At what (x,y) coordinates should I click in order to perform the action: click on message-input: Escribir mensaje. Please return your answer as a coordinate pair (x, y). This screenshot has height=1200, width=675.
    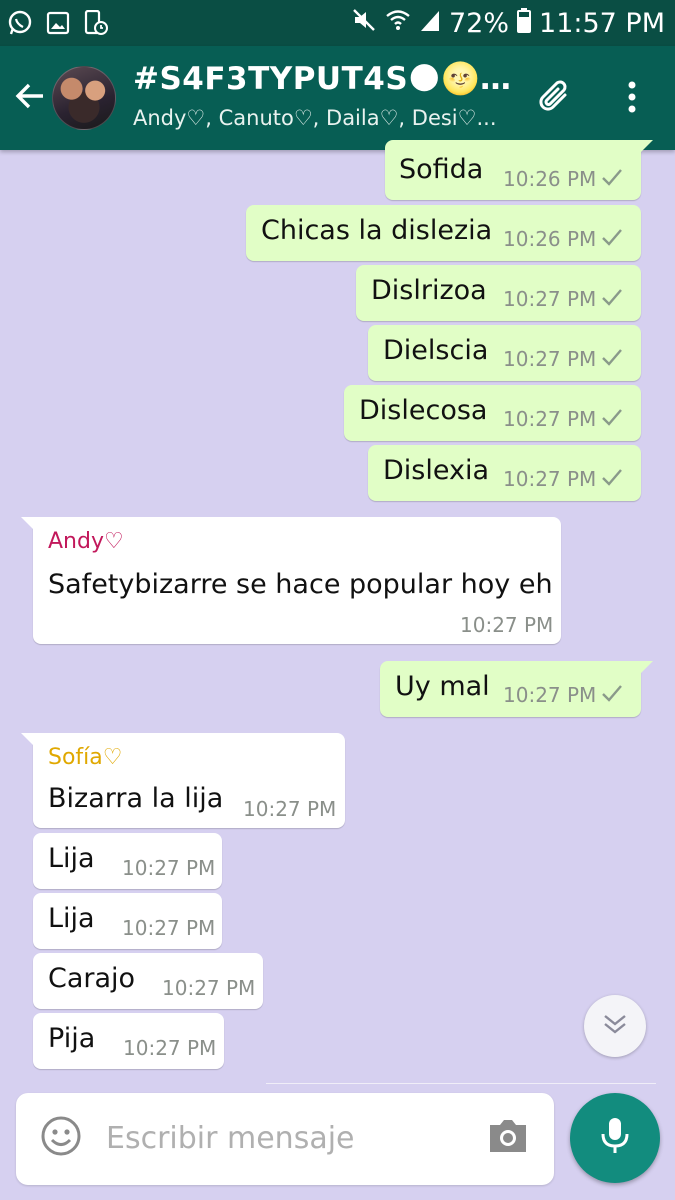
    Looking at the image, I should click on (230, 1138).